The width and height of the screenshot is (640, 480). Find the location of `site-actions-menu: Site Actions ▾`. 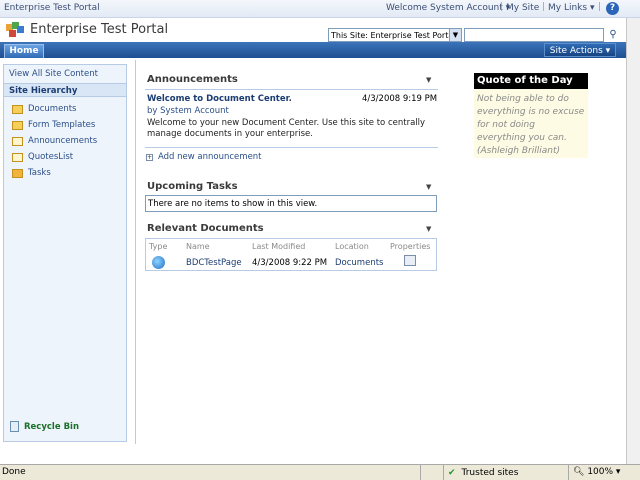

site-actions-menu: Site Actions ▾ is located at coordinates (580, 50).